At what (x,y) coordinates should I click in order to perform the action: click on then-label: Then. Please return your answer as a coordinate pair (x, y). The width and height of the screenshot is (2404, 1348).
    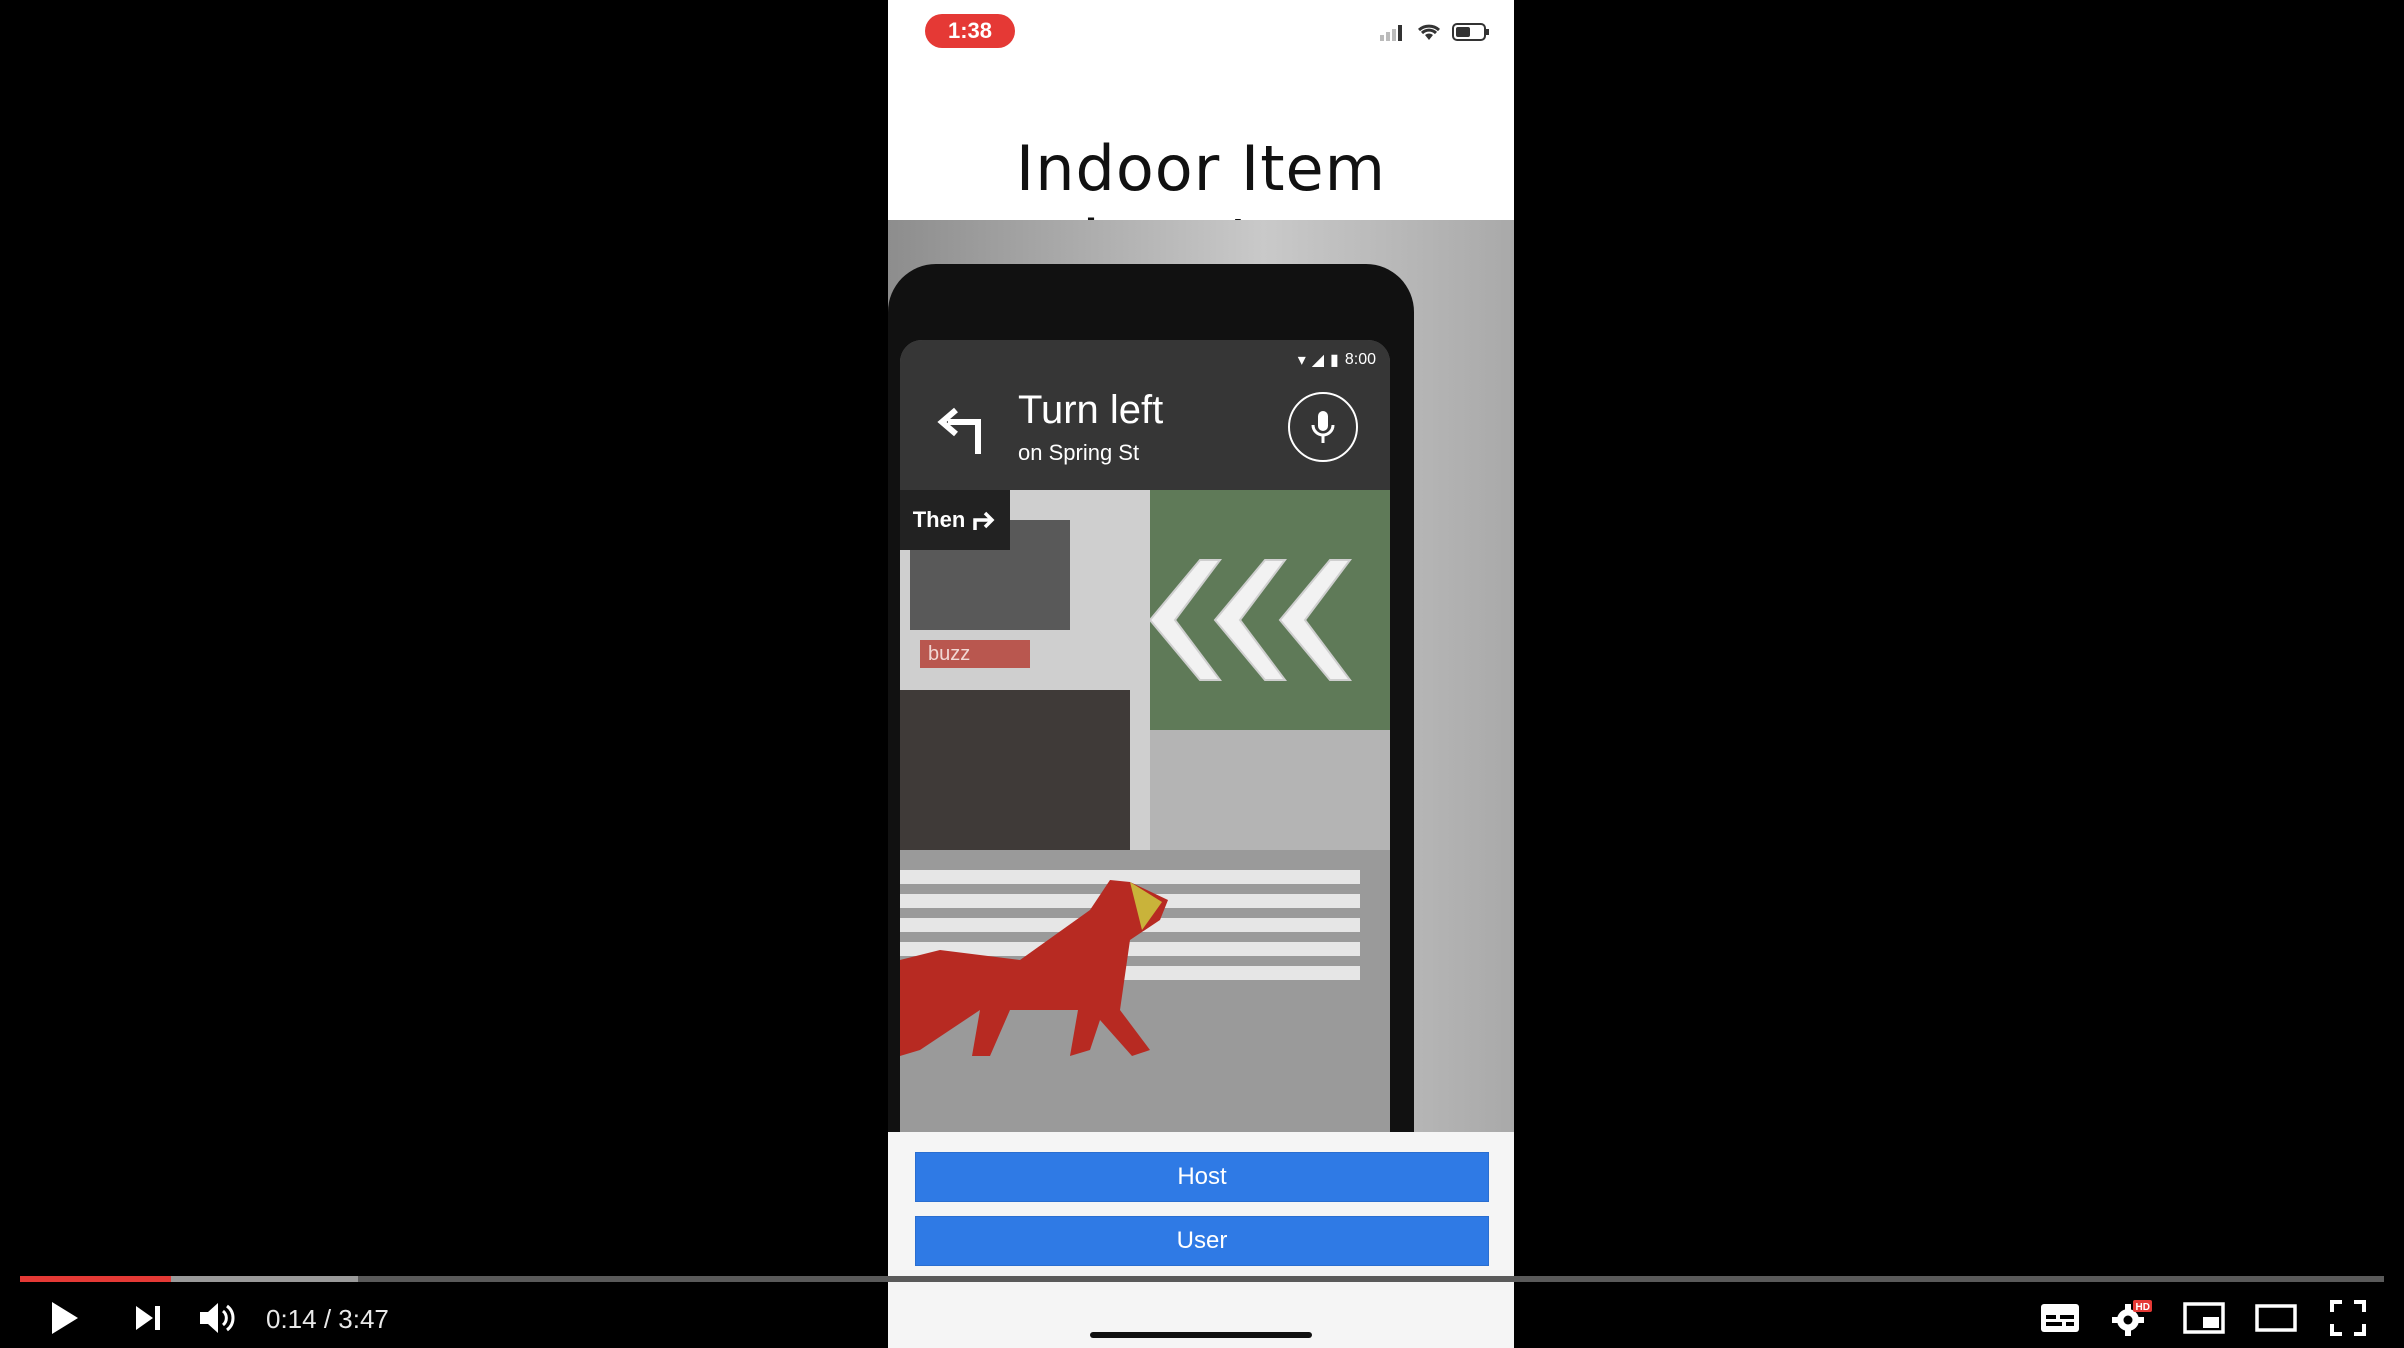
    Looking at the image, I should click on (939, 519).